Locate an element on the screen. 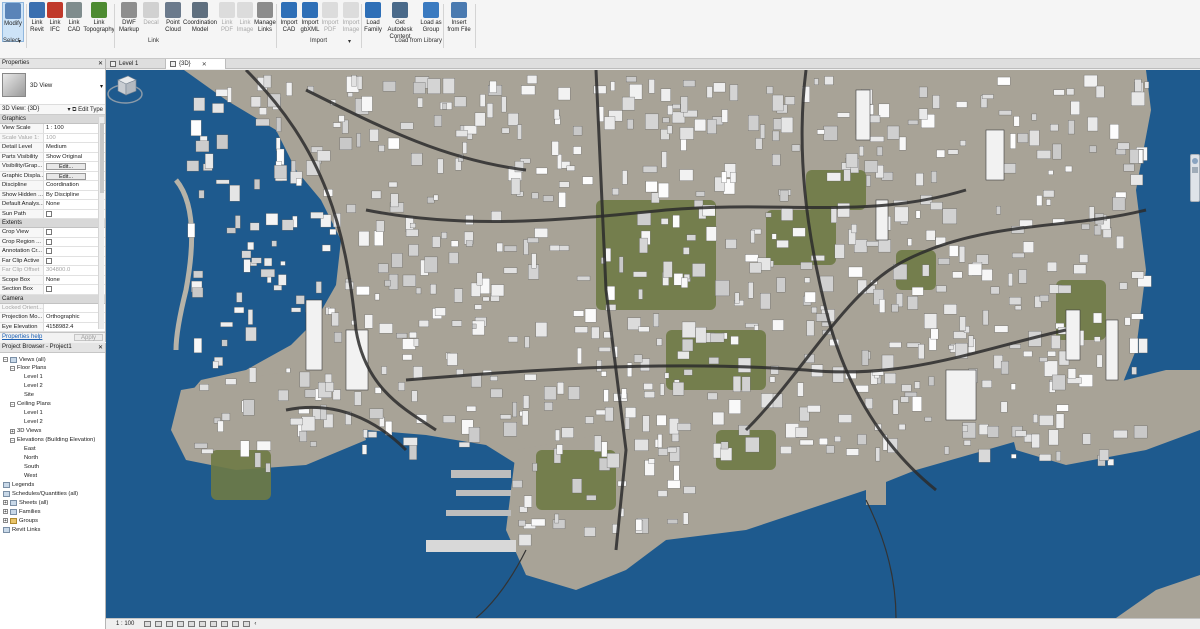 This screenshot has width=1200, height=629. link-cad-button: Link CAD is located at coordinates (74, 22).